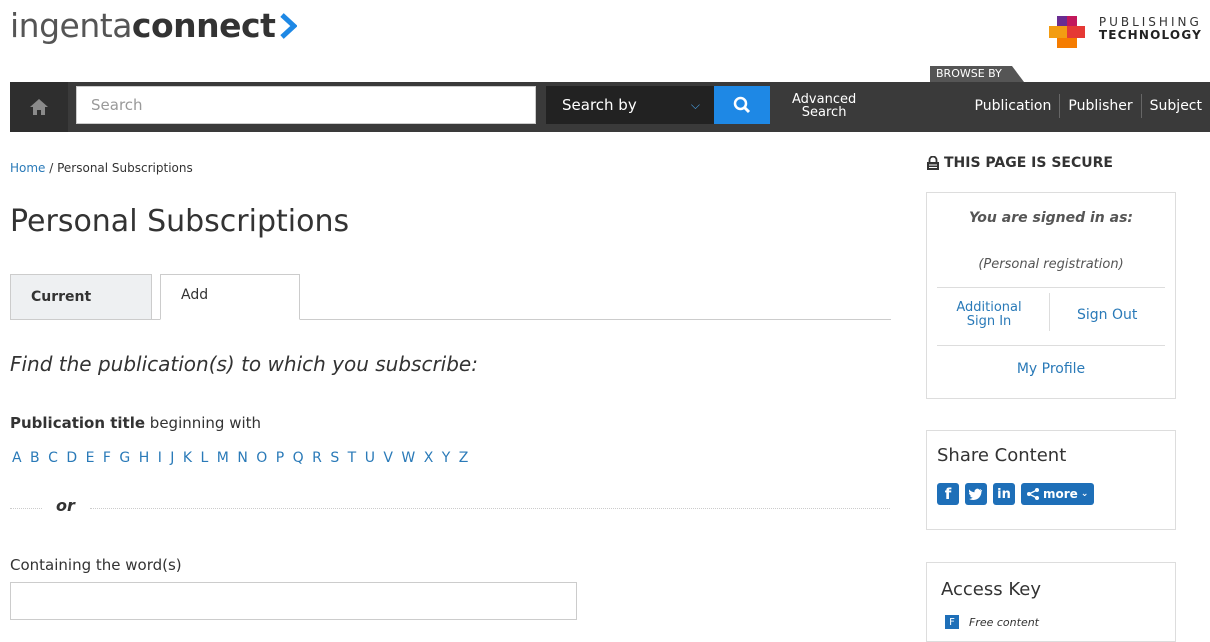  What do you see at coordinates (65, 505) in the screenshot?
I see `or-label: or` at bounding box center [65, 505].